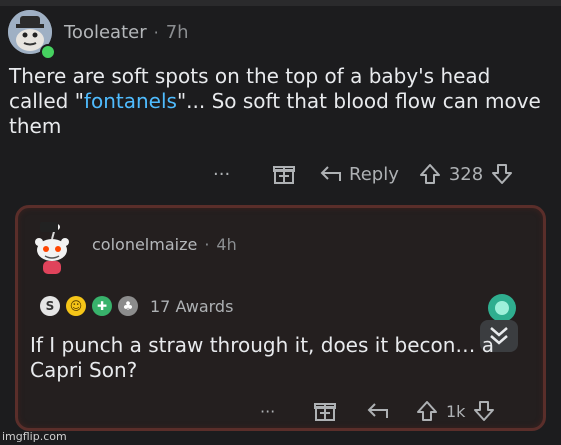 Image resolution: width=561 pixels, height=445 pixels. What do you see at coordinates (374, 174) in the screenshot?
I see `reply-label: Reply` at bounding box center [374, 174].